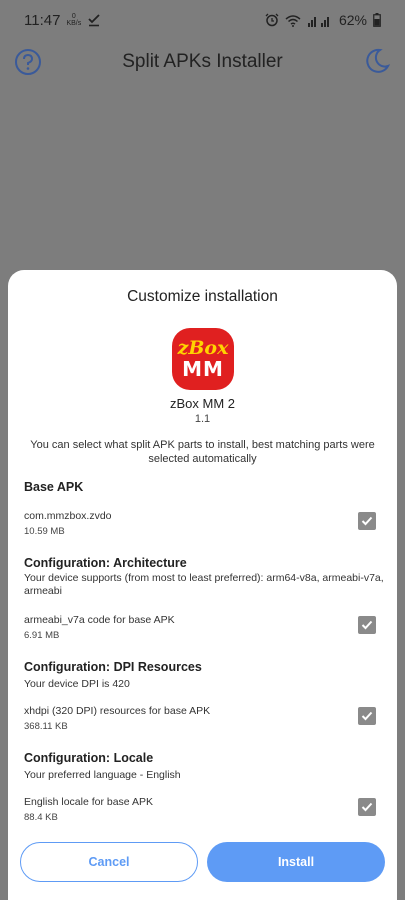 The height and width of the screenshot is (900, 405). What do you see at coordinates (54, 487) in the screenshot?
I see `section-header-base-apk: Base APK` at bounding box center [54, 487].